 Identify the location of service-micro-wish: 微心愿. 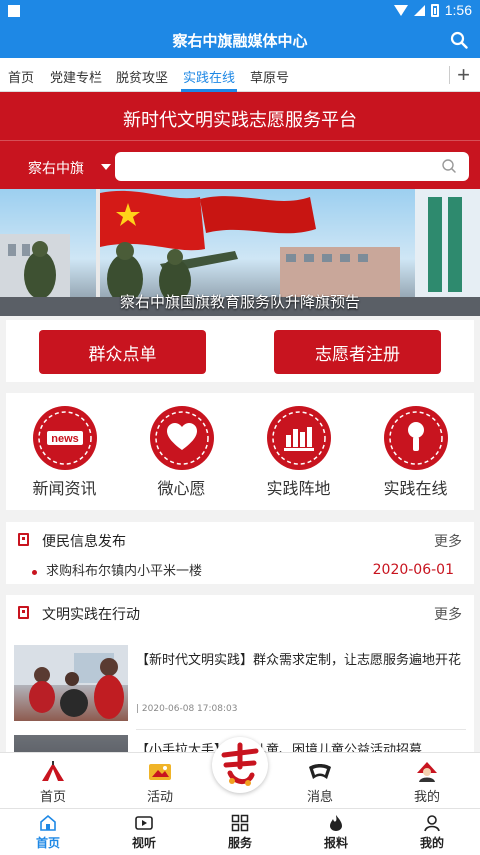
(181, 453).